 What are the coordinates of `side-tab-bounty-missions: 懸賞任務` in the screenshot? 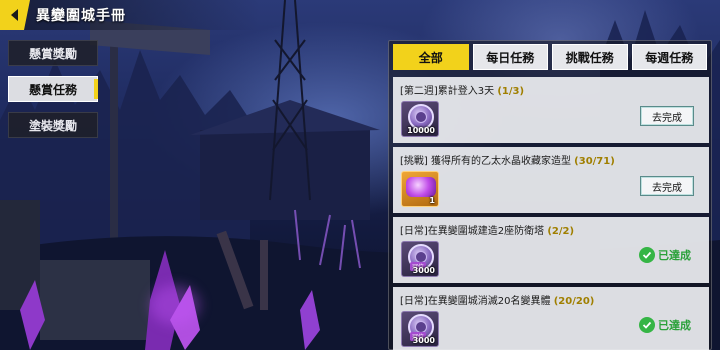 It's located at (53, 89).